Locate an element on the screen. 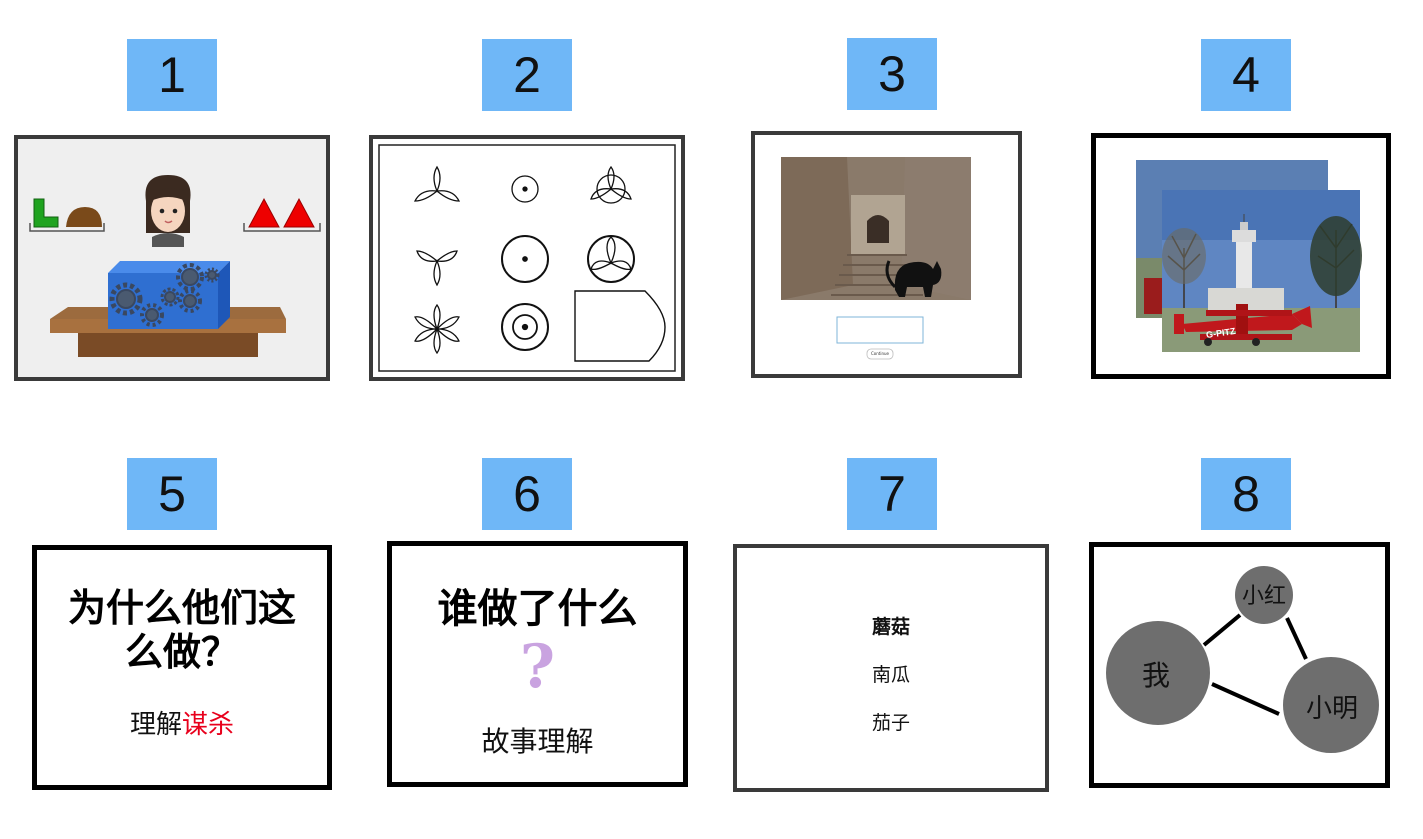 The height and width of the screenshot is (839, 1423). person-avatar is located at coordinates (168, 211).